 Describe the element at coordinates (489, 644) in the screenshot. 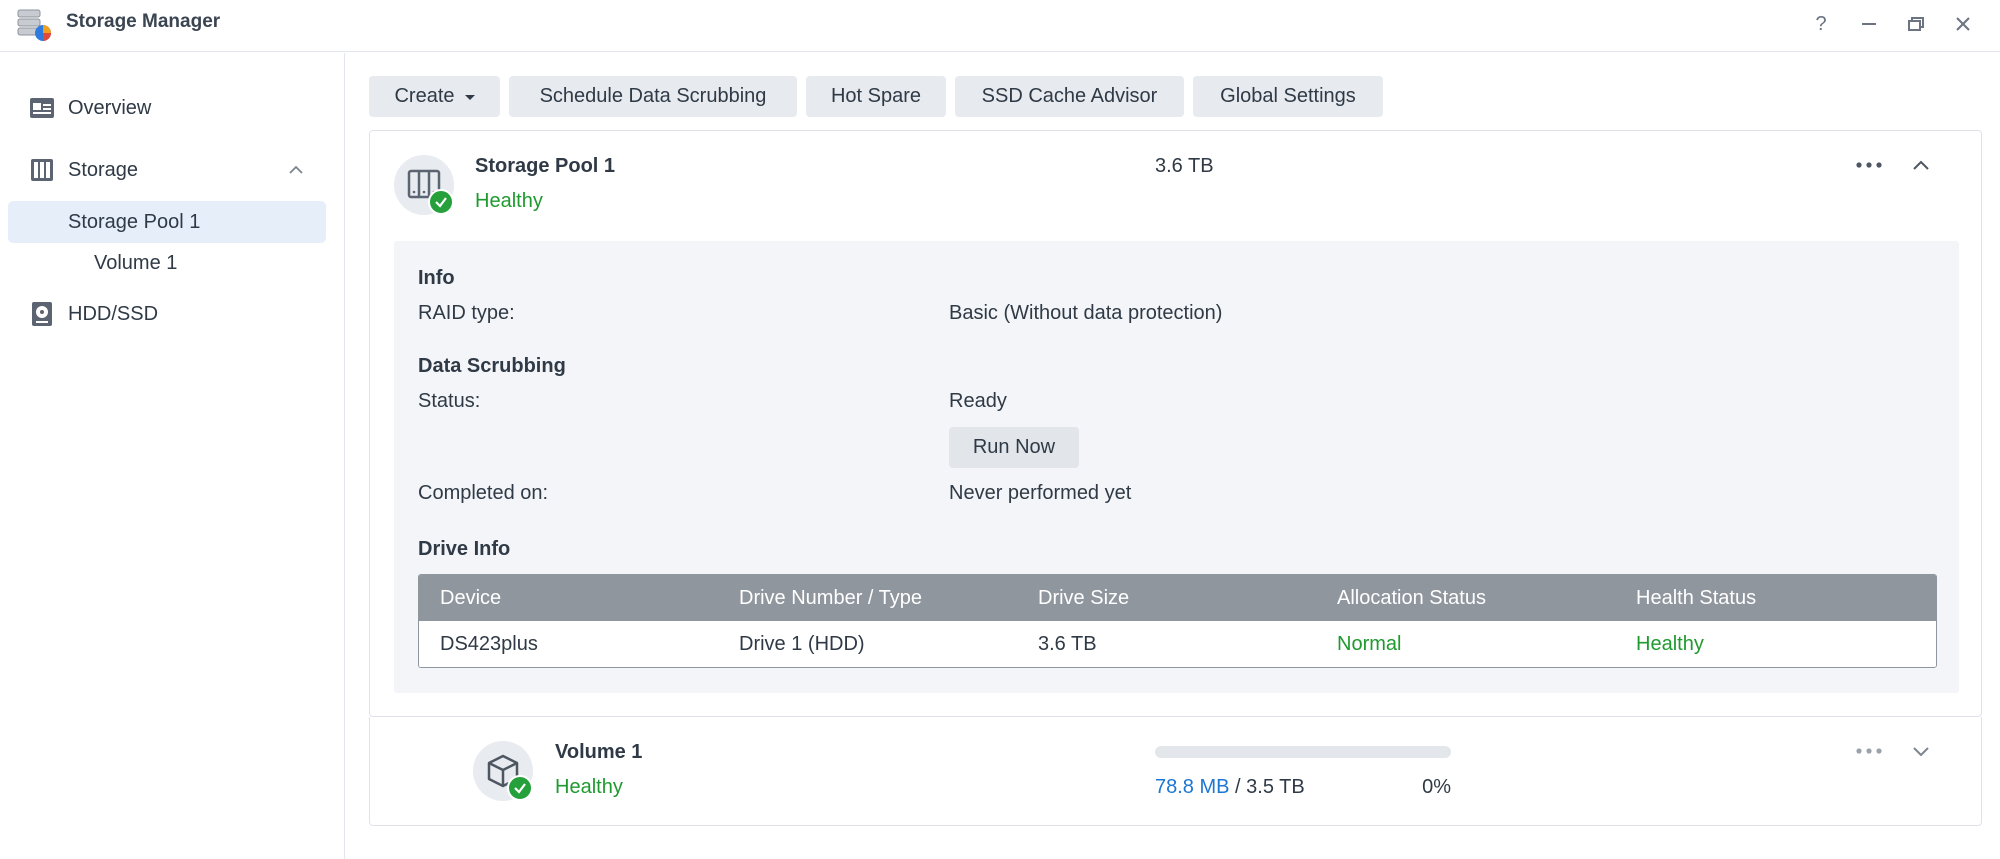

I see `cell-device: DS423plus` at that location.